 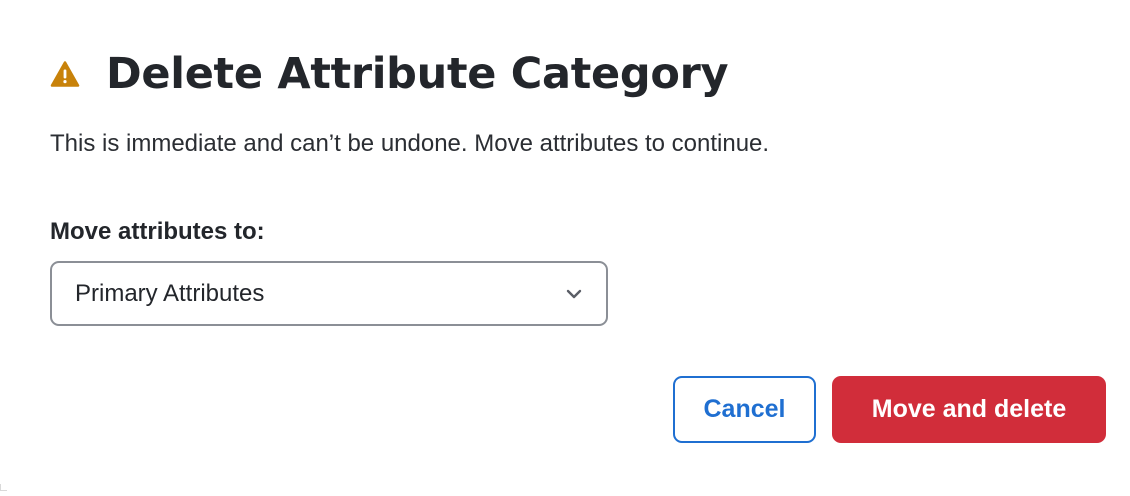 I want to click on chevron-down-icon, so click(x=574, y=294).